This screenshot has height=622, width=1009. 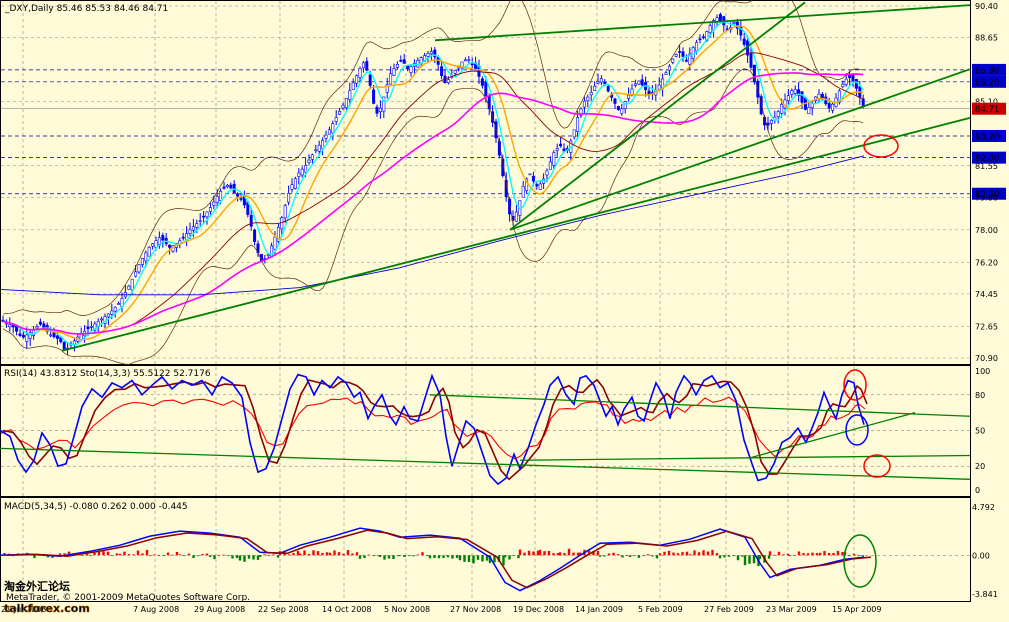 What do you see at coordinates (283, 609) in the screenshot?
I see `x-tick-label: 22 Sep 2008` at bounding box center [283, 609].